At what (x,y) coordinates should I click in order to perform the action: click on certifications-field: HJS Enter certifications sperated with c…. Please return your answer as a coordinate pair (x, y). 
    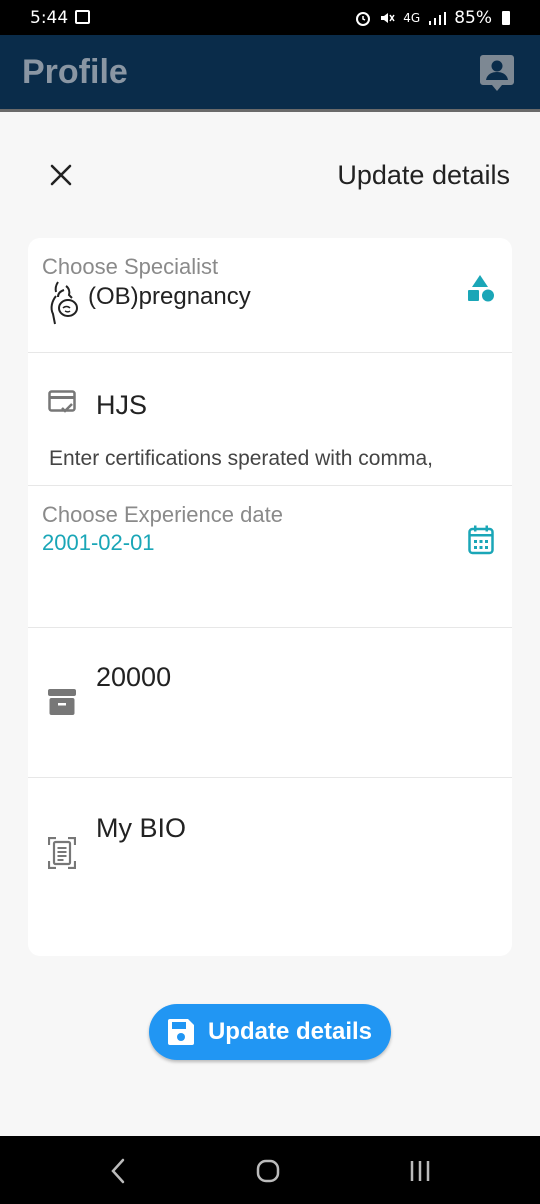
    Looking at the image, I should click on (270, 419).